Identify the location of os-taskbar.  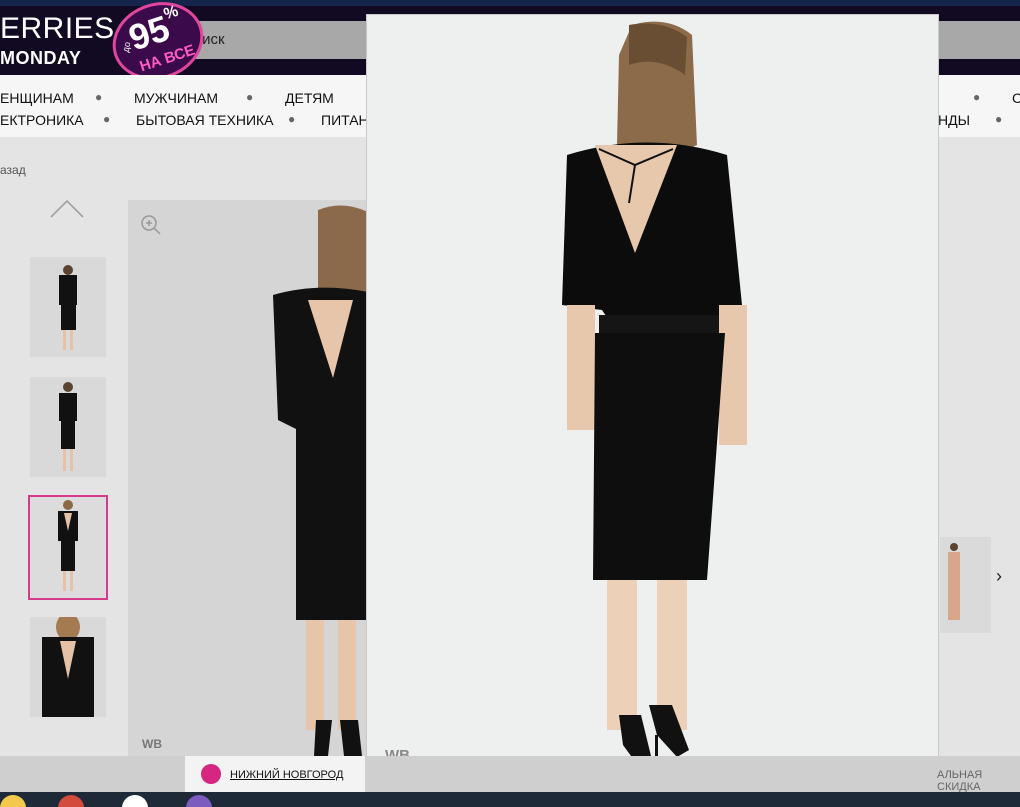
(510, 799).